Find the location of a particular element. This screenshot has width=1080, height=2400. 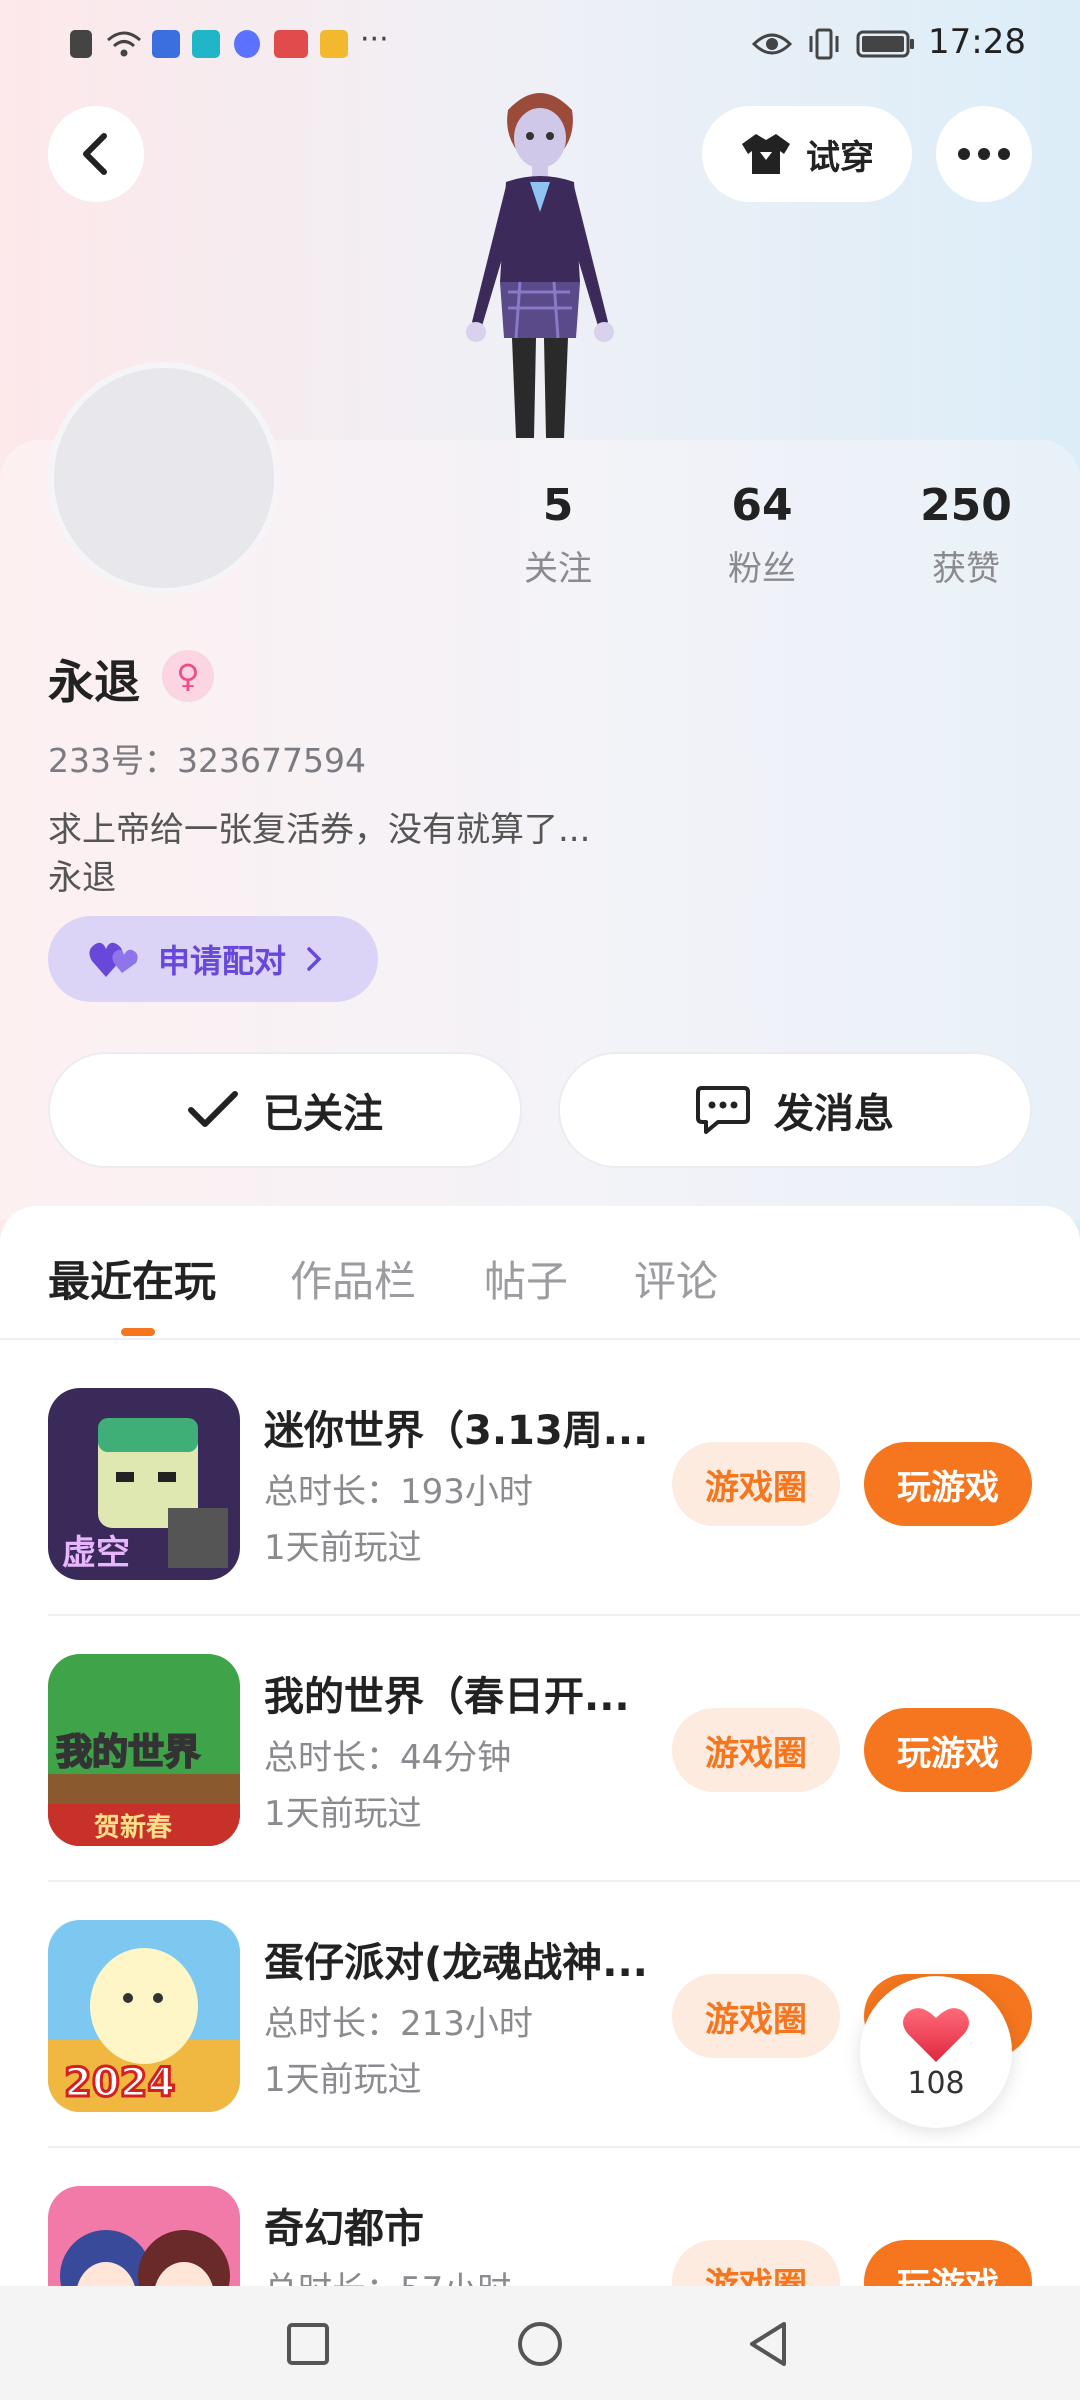

pair-request-button: 申请配对 is located at coordinates (213, 959).